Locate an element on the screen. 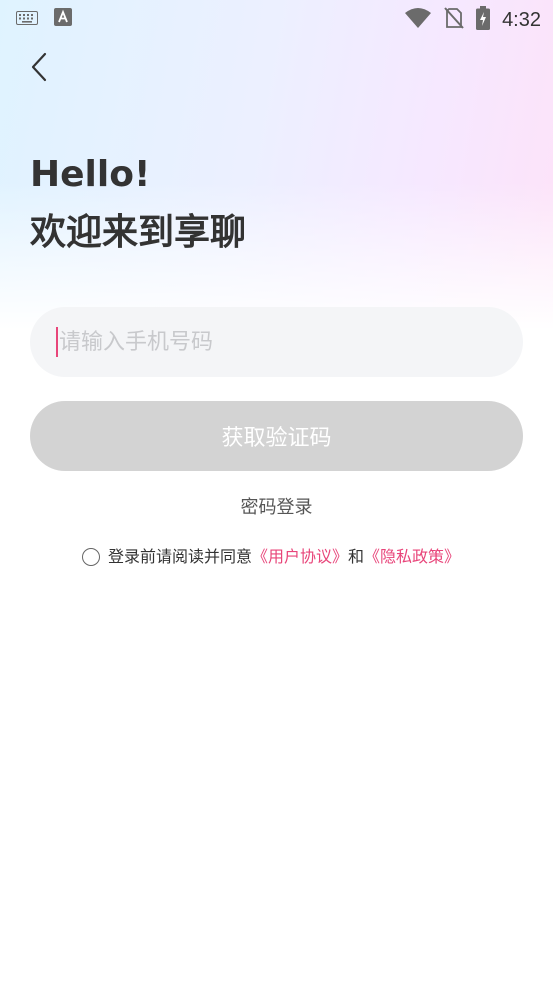 The height and width of the screenshot is (983, 553). back-button is located at coordinates (39, 69).